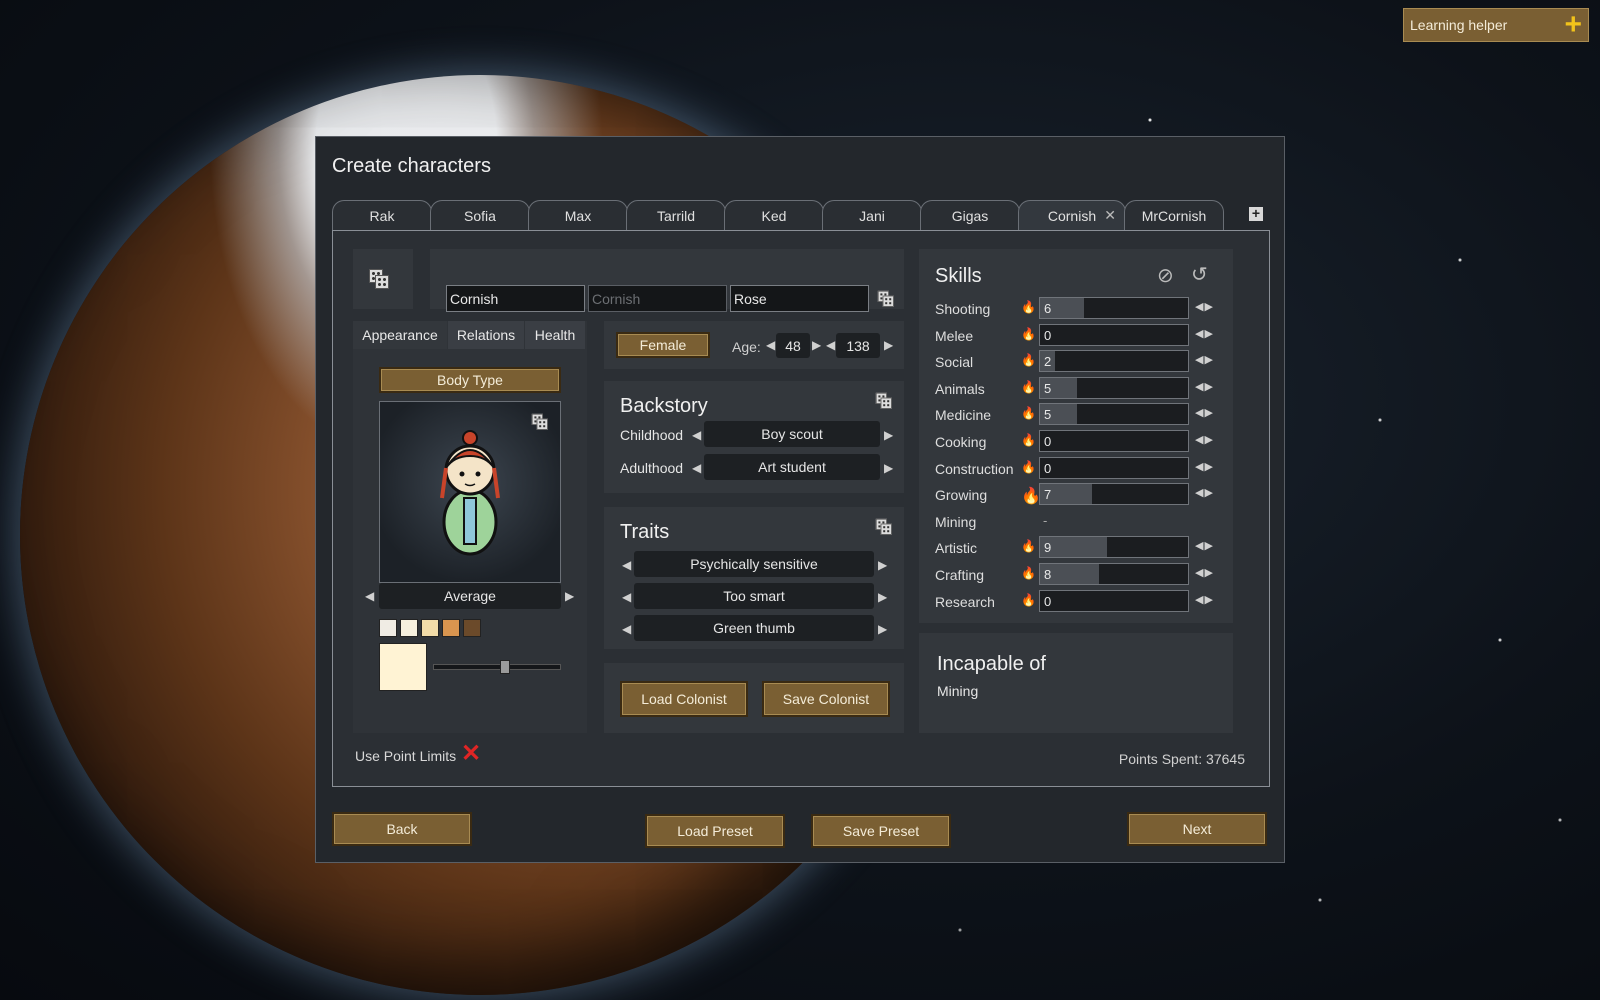 The image size is (1600, 1000). I want to click on tab-label: Max, so click(578, 215).